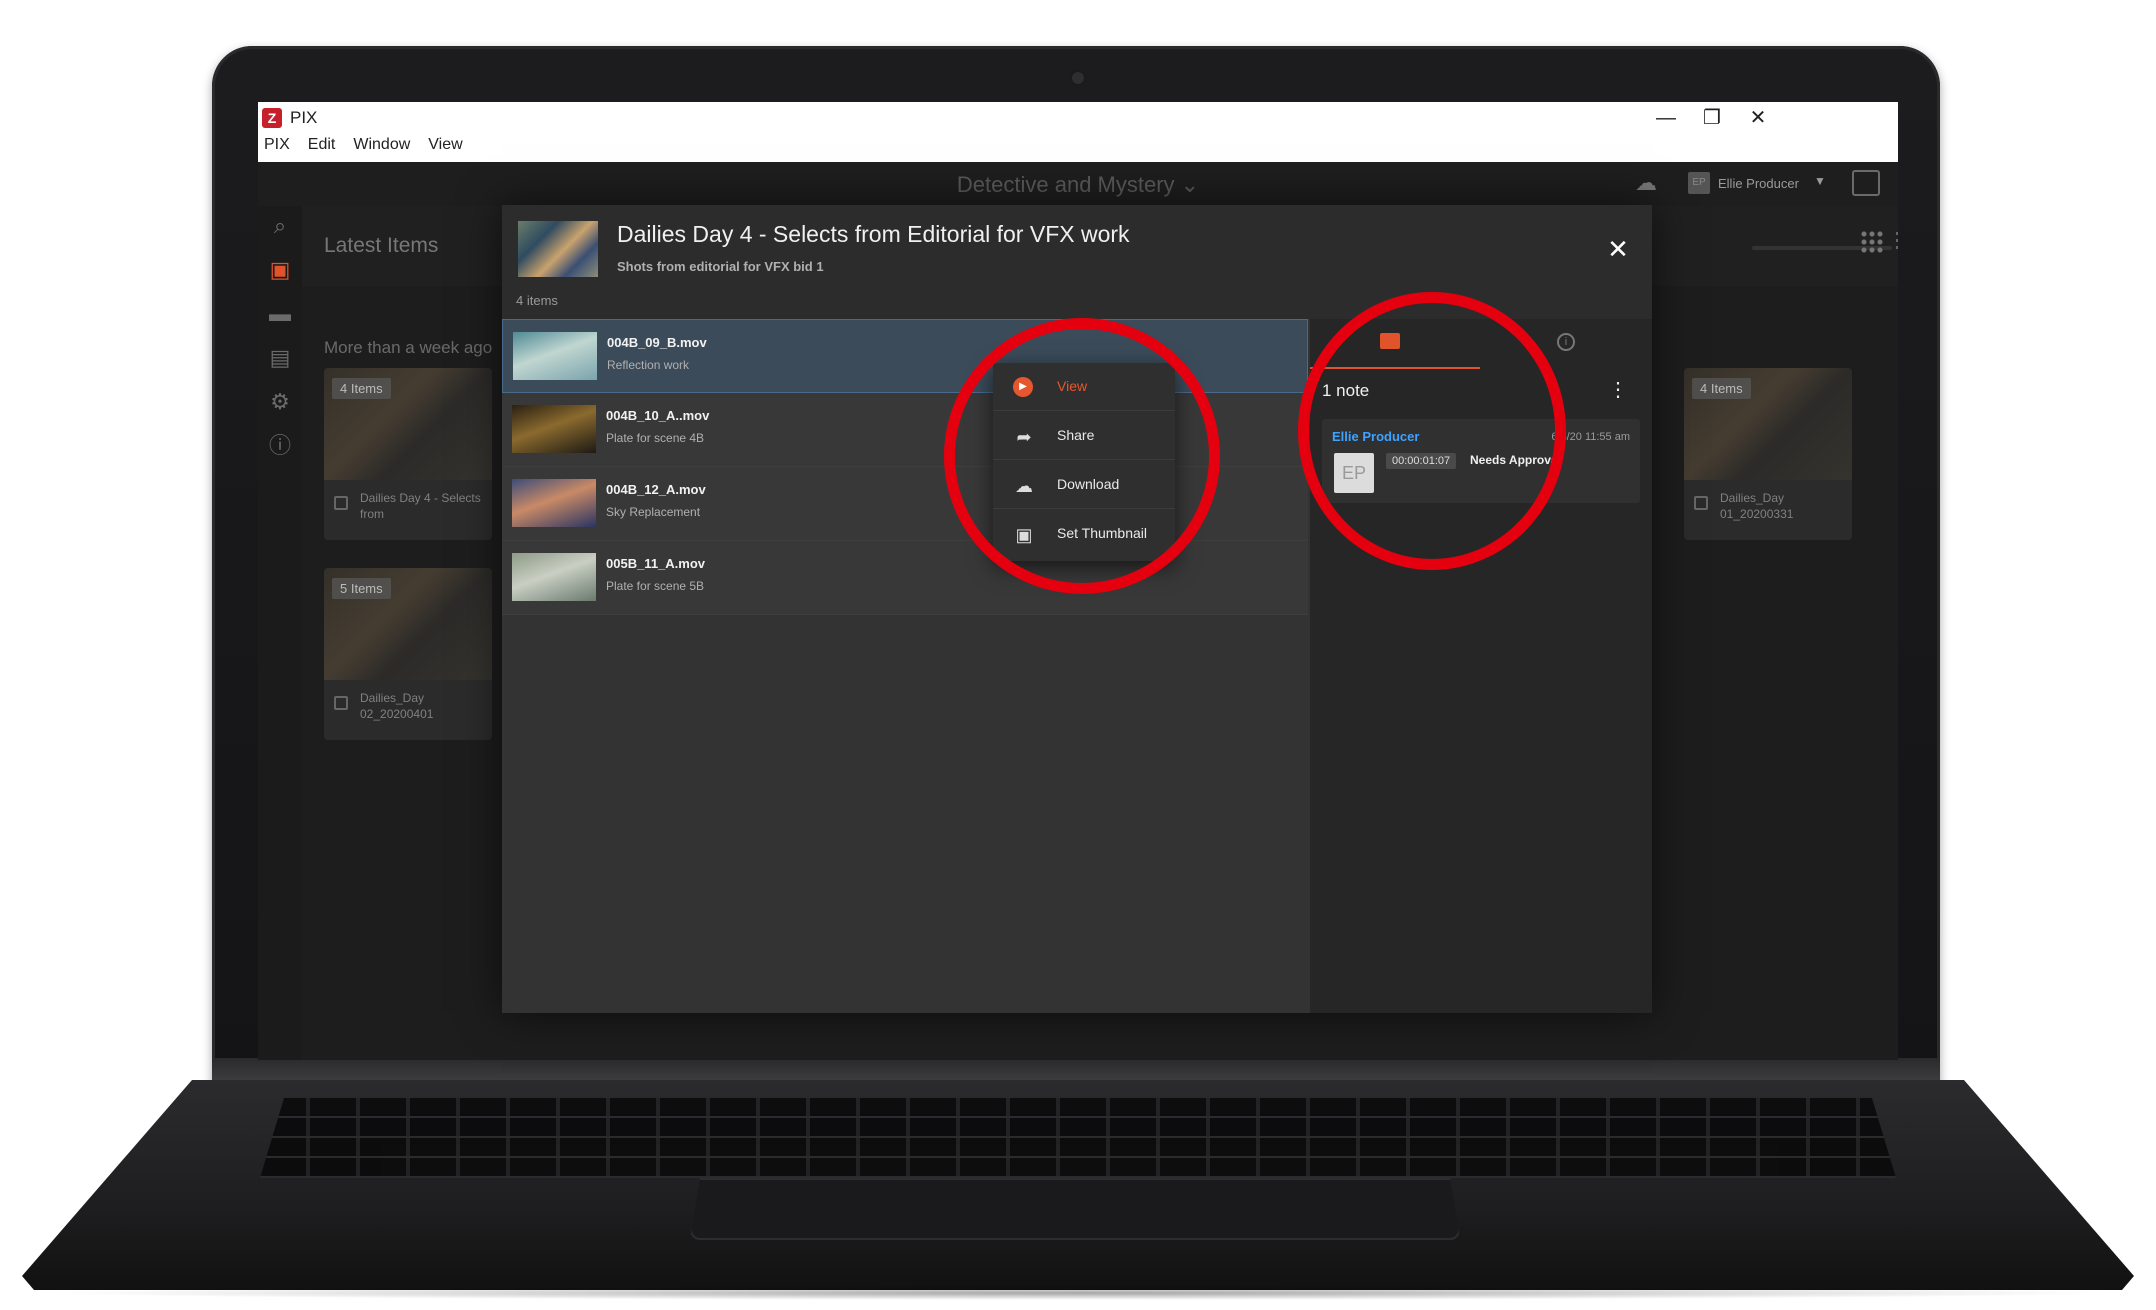  What do you see at coordinates (1699, 183) in the screenshot?
I see `user-avatar: EP` at bounding box center [1699, 183].